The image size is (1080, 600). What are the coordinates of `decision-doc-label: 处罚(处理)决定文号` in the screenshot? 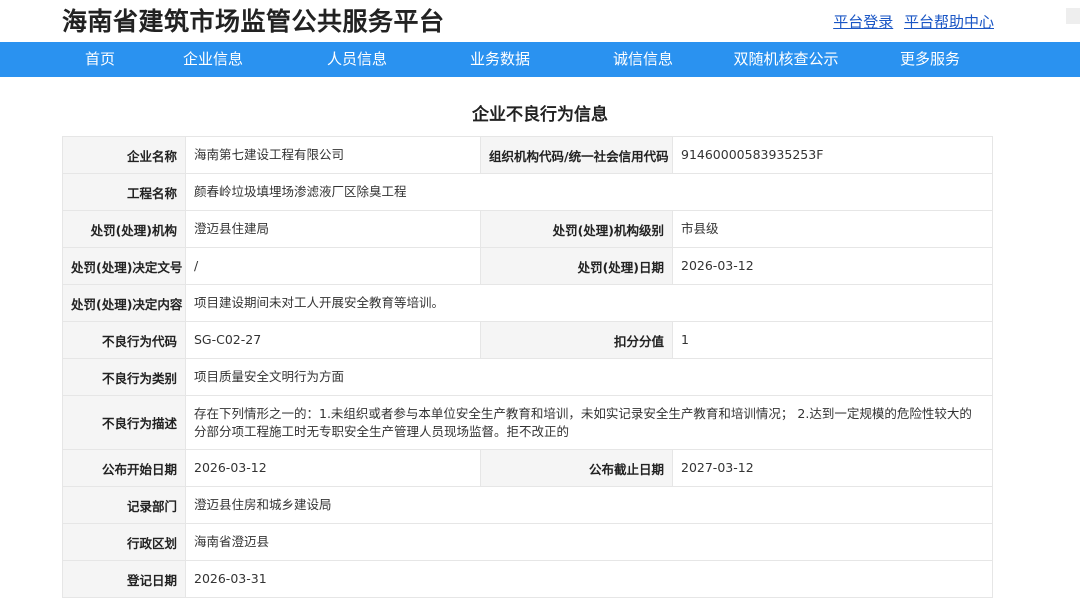 It's located at (124, 266).